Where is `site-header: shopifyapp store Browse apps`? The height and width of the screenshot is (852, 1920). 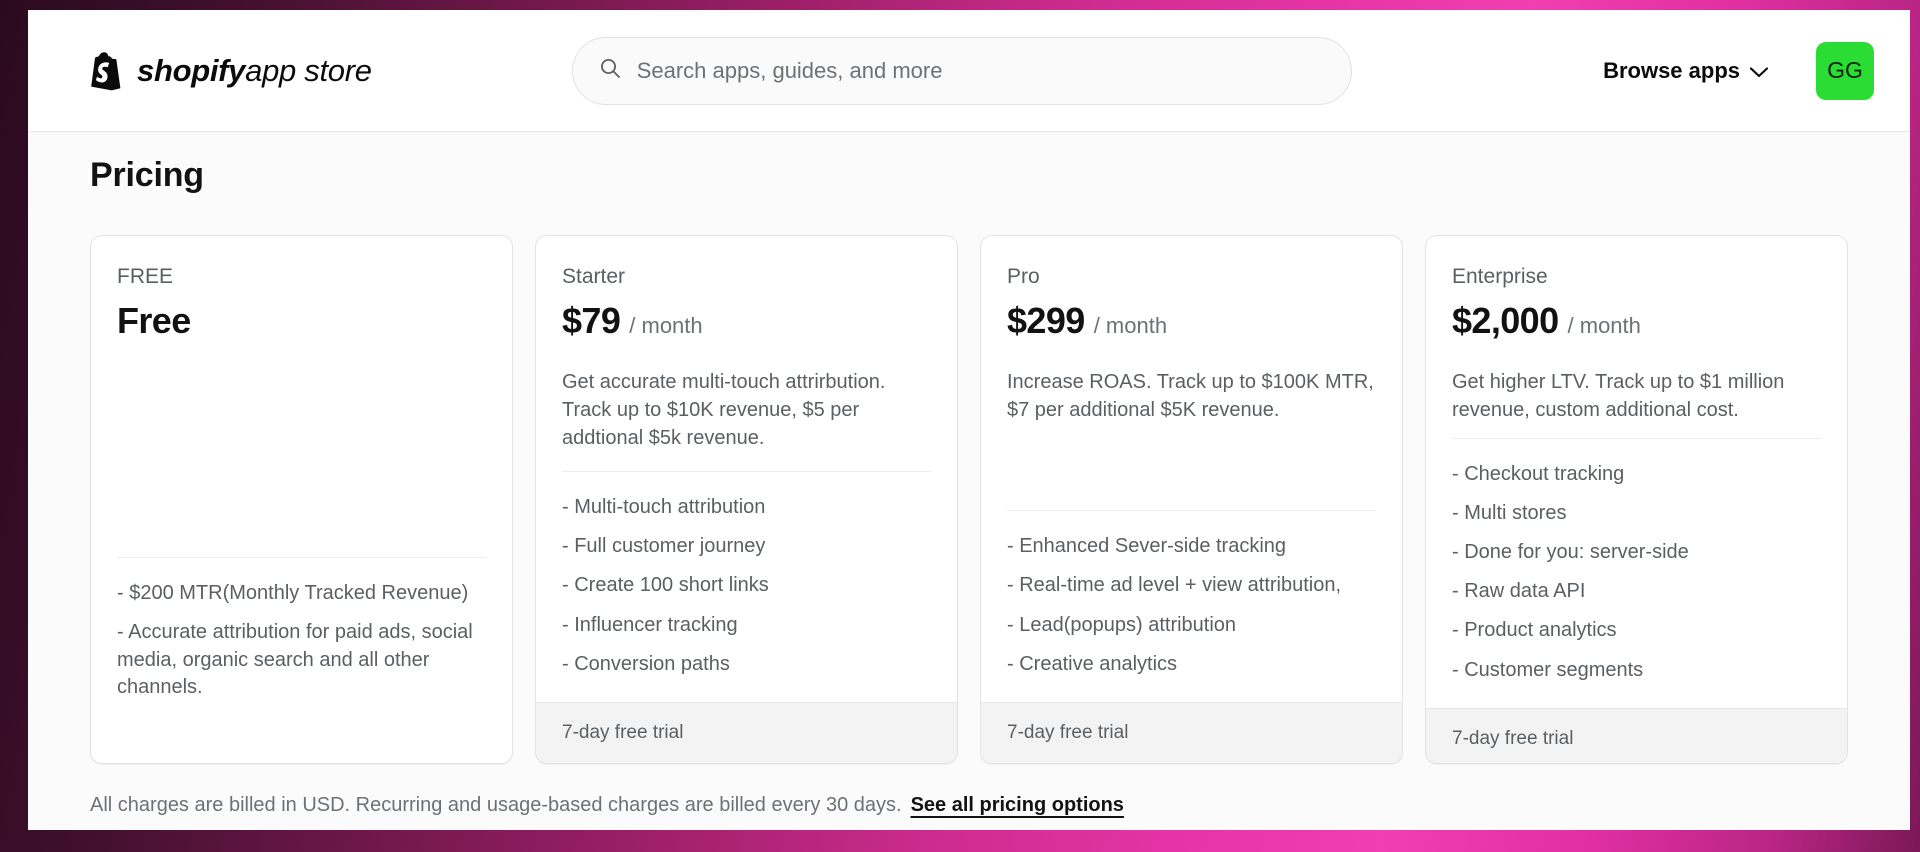 site-header: shopifyapp store Browse apps is located at coordinates (969, 71).